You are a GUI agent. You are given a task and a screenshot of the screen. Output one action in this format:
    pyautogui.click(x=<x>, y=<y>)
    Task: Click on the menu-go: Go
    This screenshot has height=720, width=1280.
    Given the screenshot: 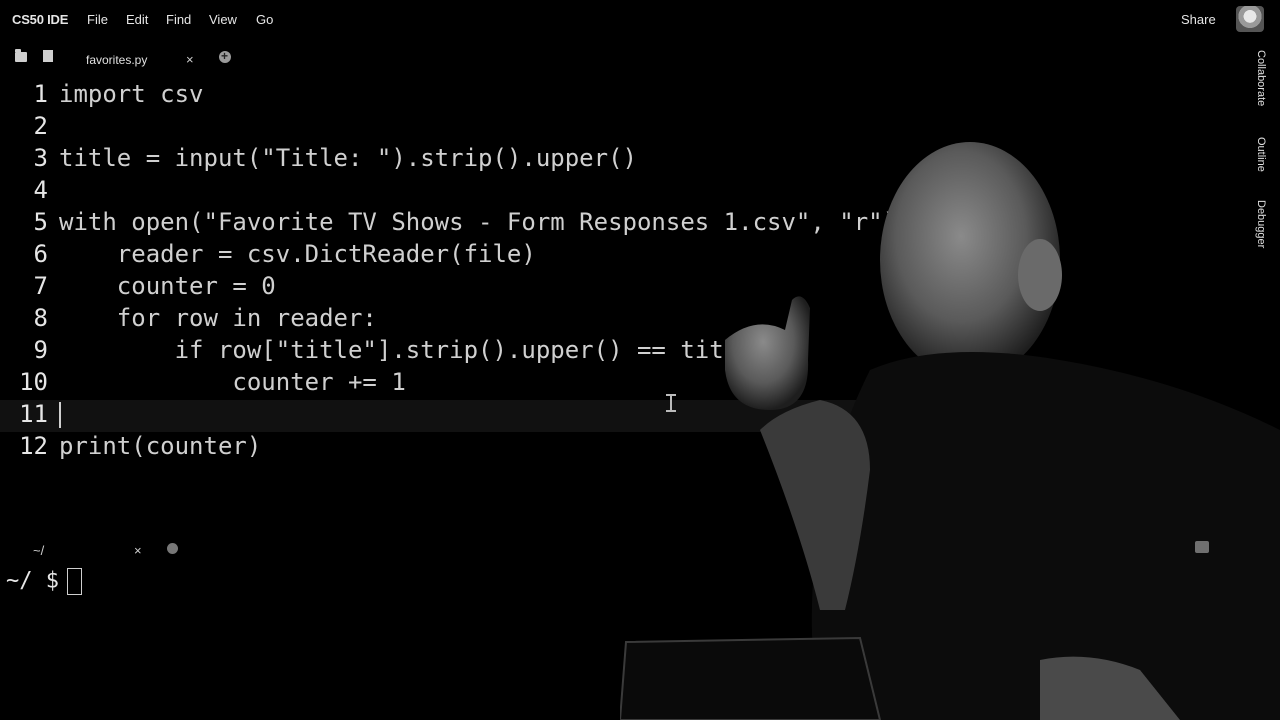 What is the action you would take?
    pyautogui.click(x=264, y=19)
    